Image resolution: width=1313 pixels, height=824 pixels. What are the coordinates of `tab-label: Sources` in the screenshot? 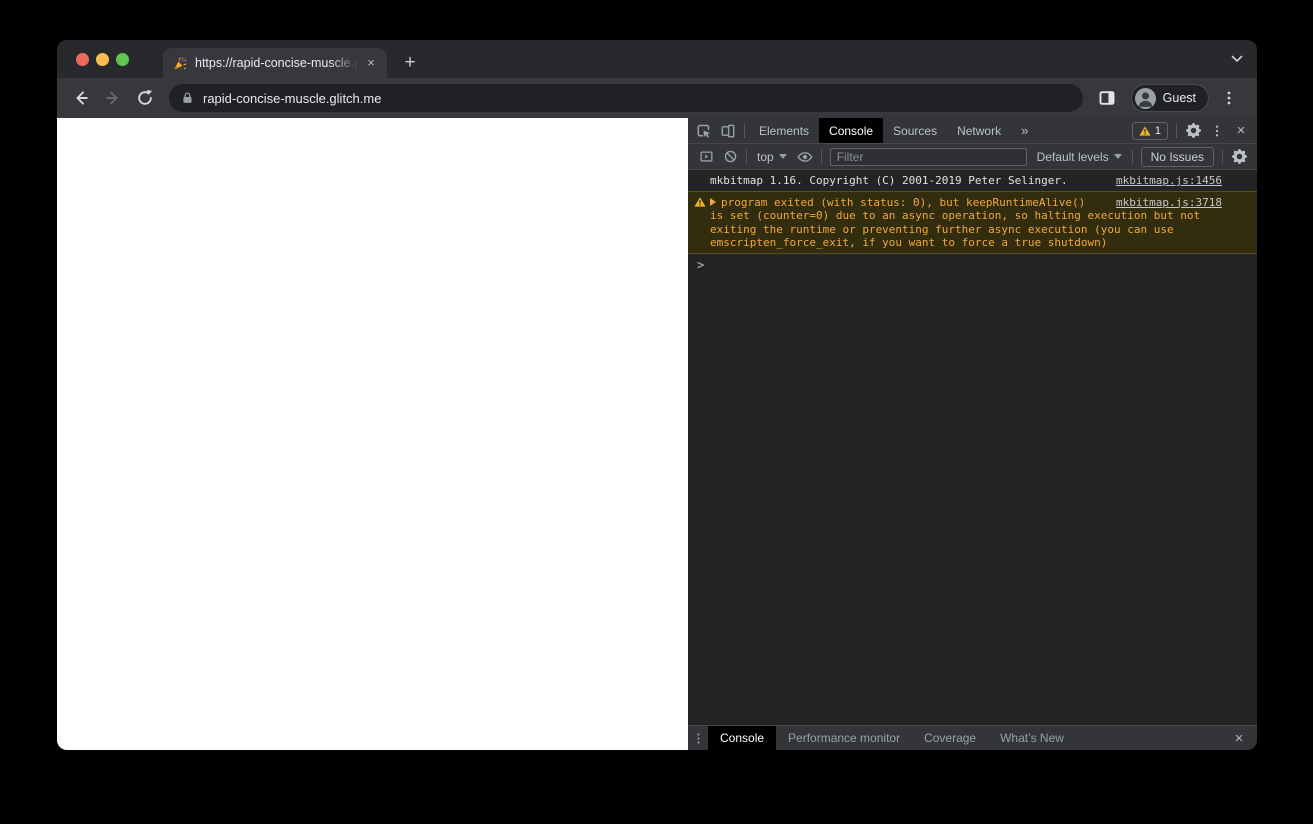 It's located at (915, 130).